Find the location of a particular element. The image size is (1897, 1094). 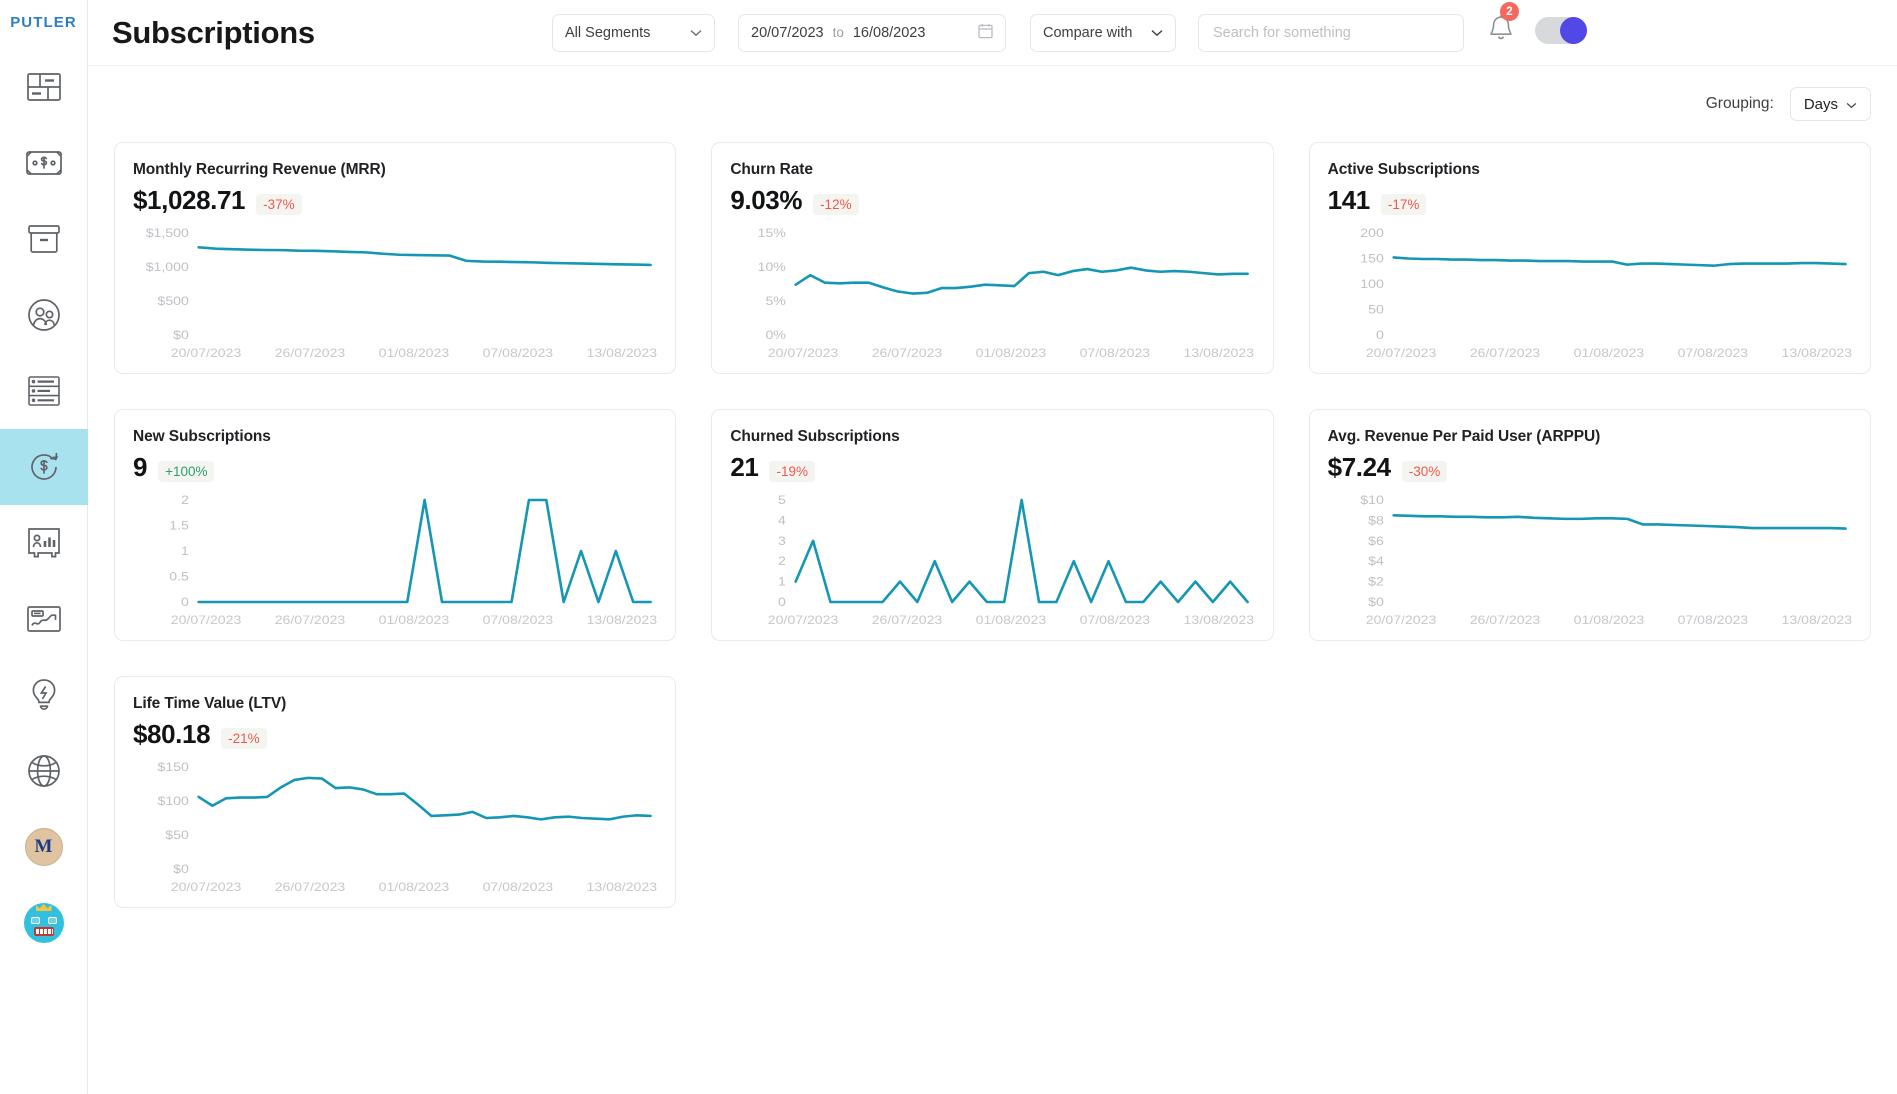

metric-card-title: Active Subscriptions is located at coordinates (1403, 169).